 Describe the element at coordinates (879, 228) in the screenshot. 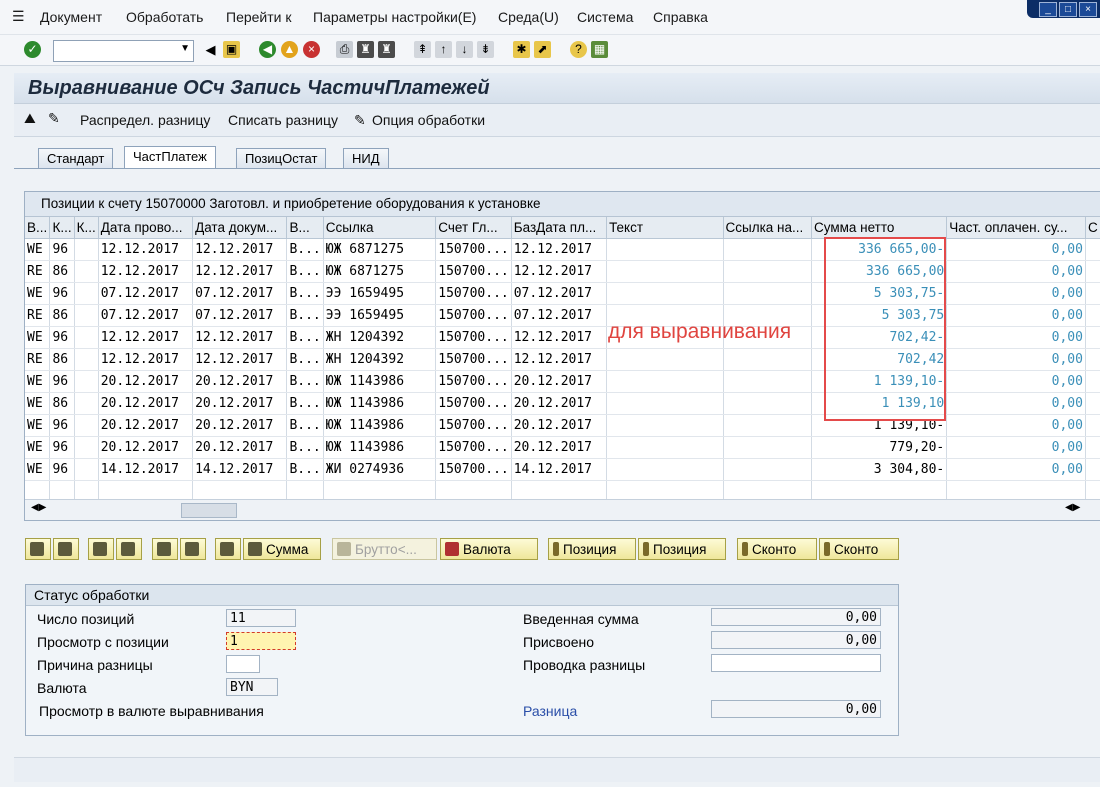

I see `column-header: Сумма нетто` at that location.